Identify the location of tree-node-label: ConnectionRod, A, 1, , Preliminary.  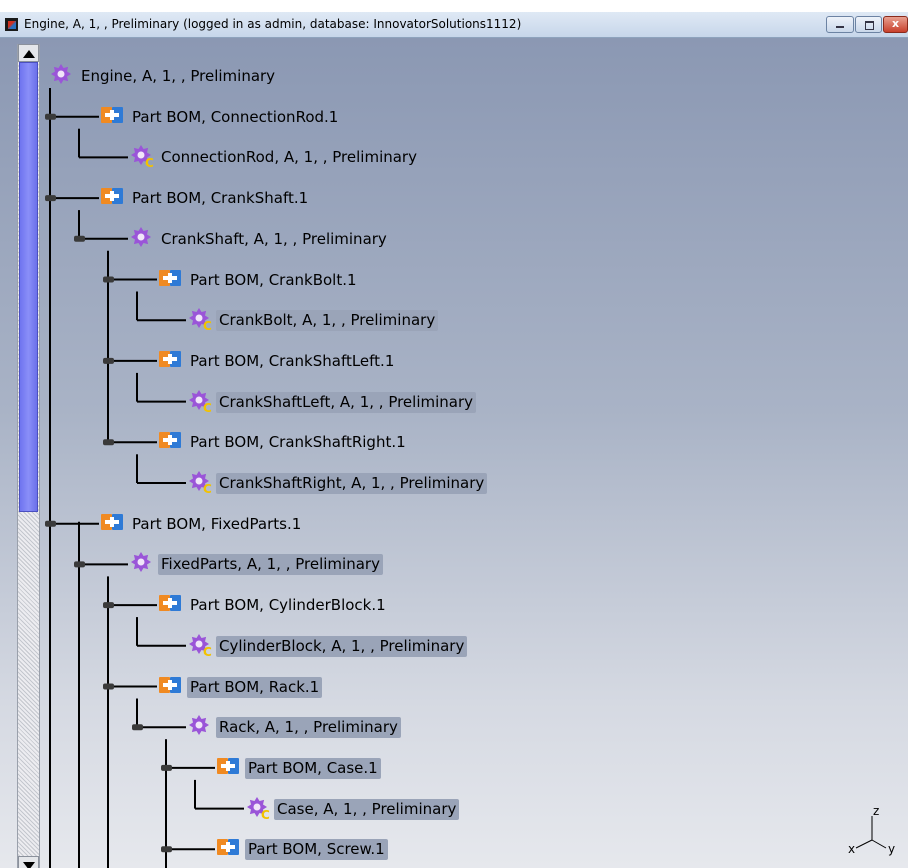
(289, 157).